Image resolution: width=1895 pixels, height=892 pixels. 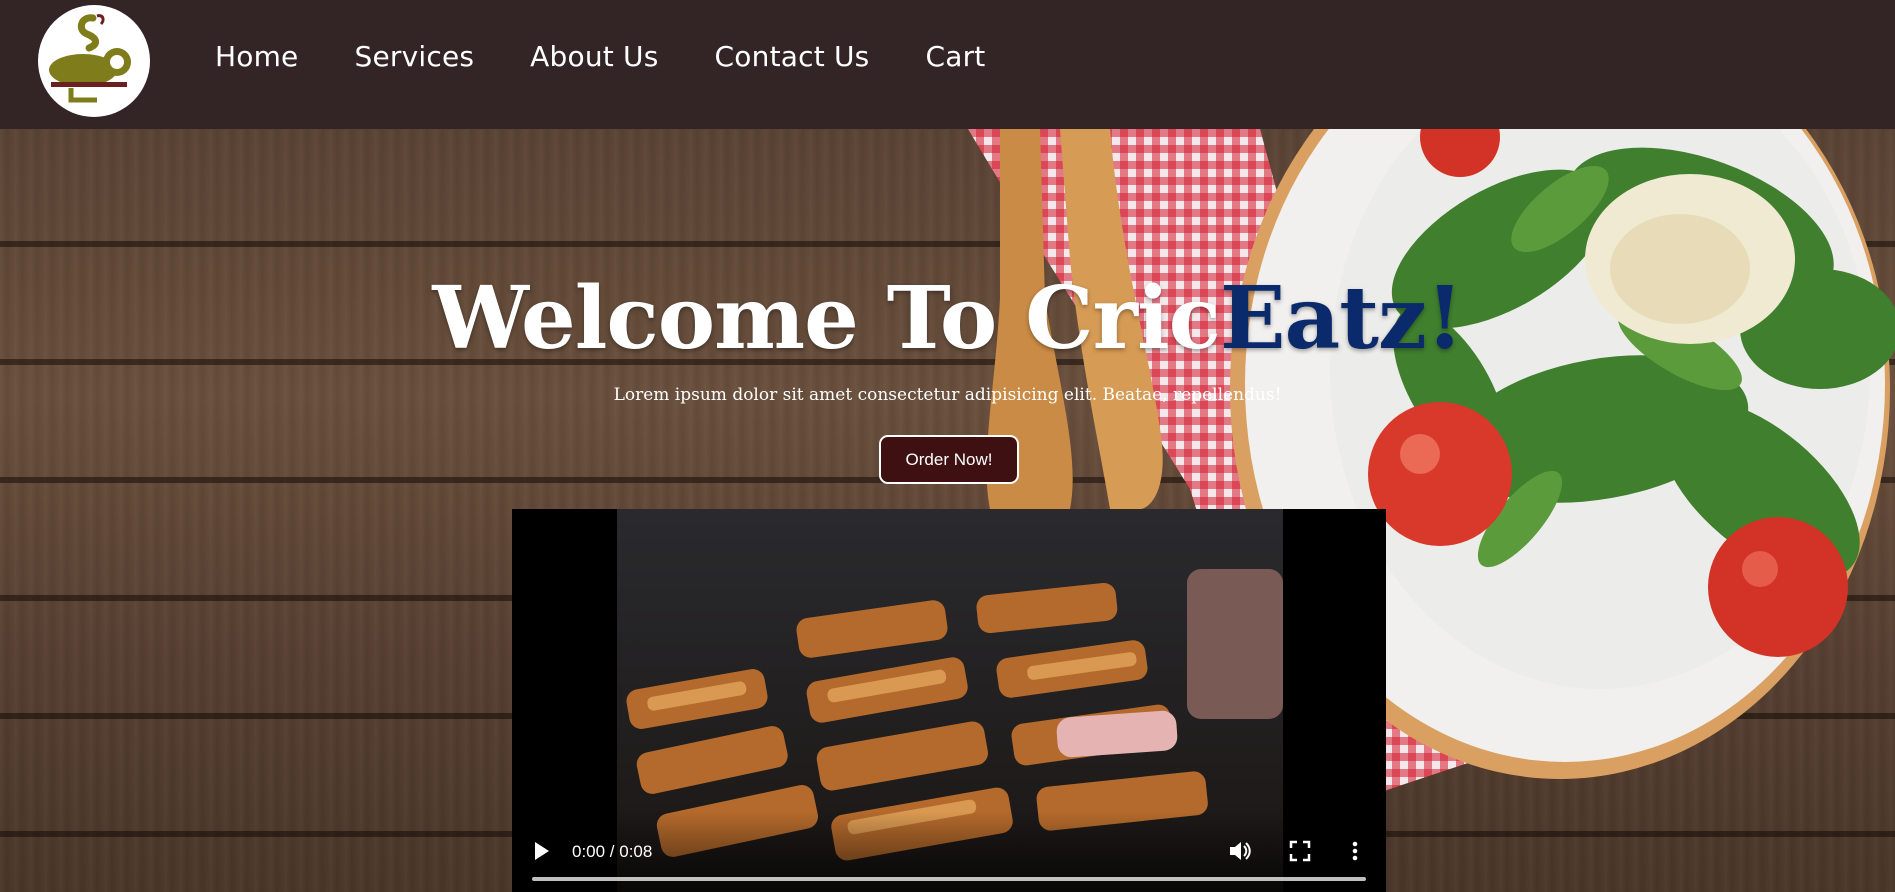 What do you see at coordinates (257, 56) in the screenshot?
I see `nav-home-link: Home` at bounding box center [257, 56].